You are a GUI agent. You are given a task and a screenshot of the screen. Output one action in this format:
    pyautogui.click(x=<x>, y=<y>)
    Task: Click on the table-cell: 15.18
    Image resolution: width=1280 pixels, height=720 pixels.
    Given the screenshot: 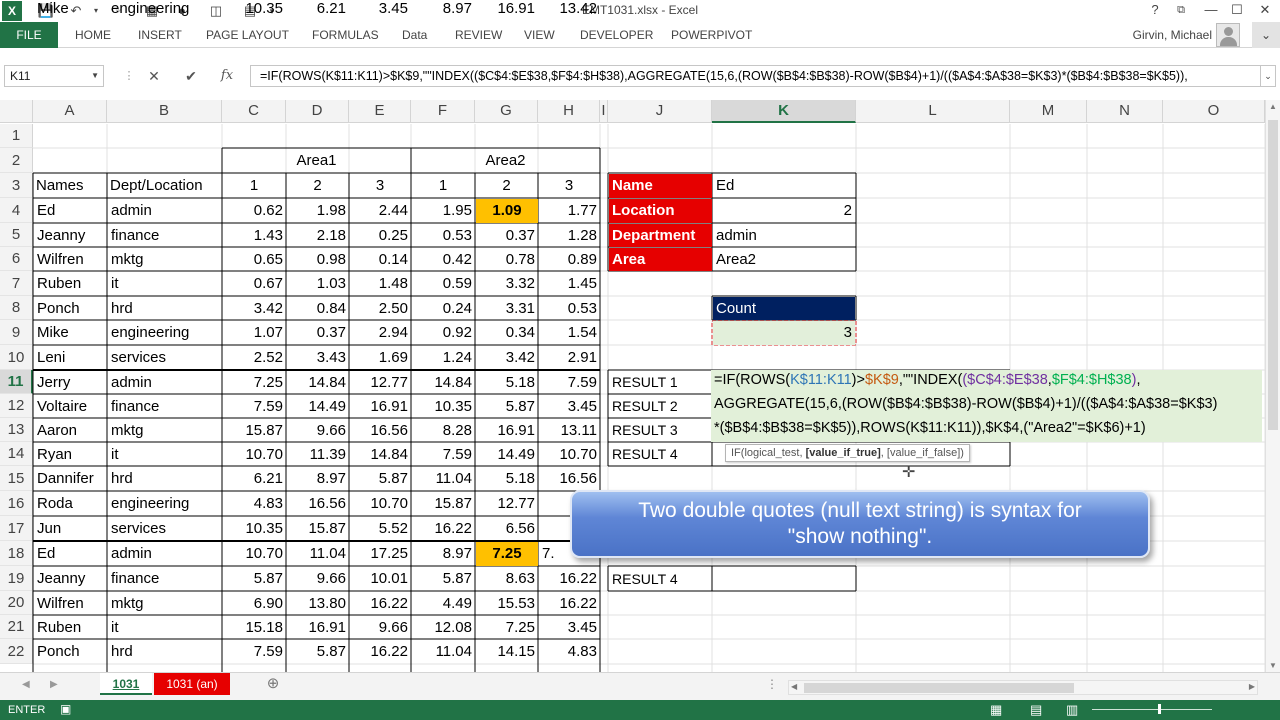 What is the action you would take?
    pyautogui.click(x=254, y=627)
    